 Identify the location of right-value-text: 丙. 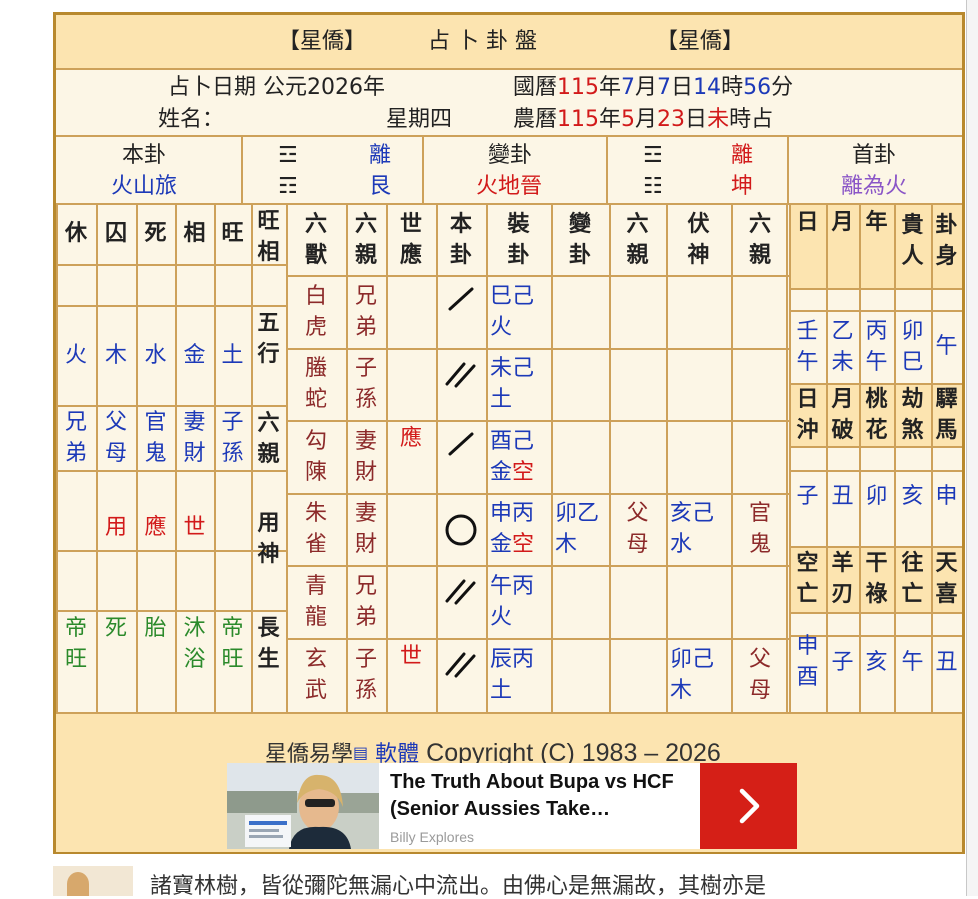
(876, 331).